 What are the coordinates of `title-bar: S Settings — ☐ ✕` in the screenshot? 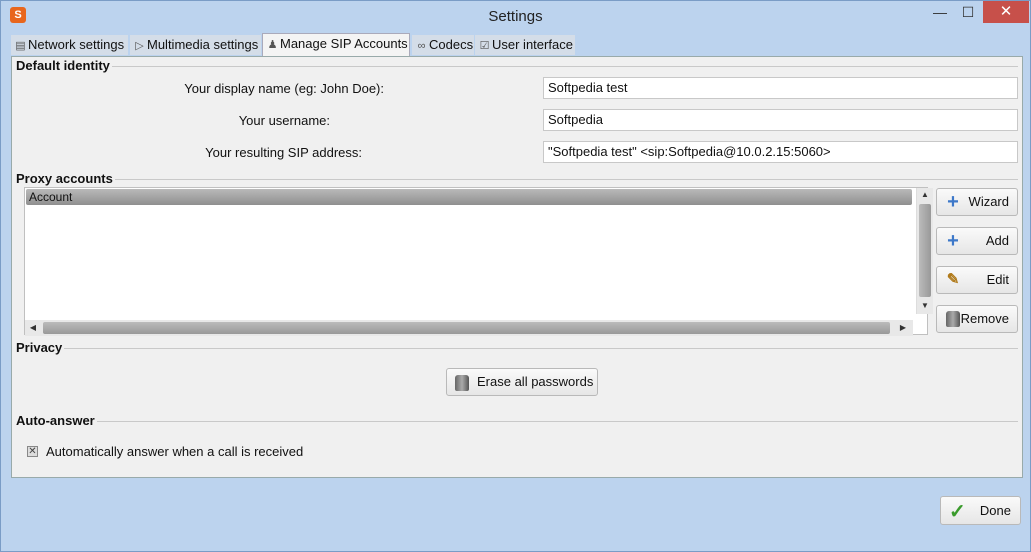 It's located at (515, 16).